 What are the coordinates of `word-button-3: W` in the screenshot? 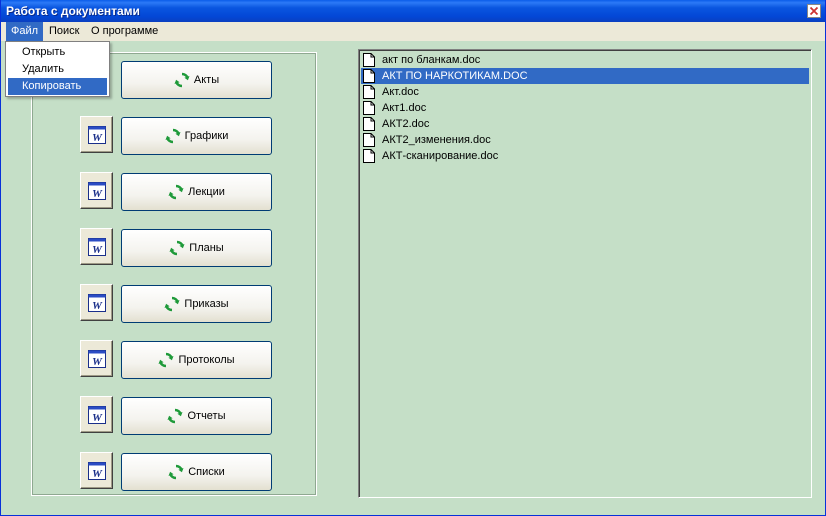 It's located at (96, 190).